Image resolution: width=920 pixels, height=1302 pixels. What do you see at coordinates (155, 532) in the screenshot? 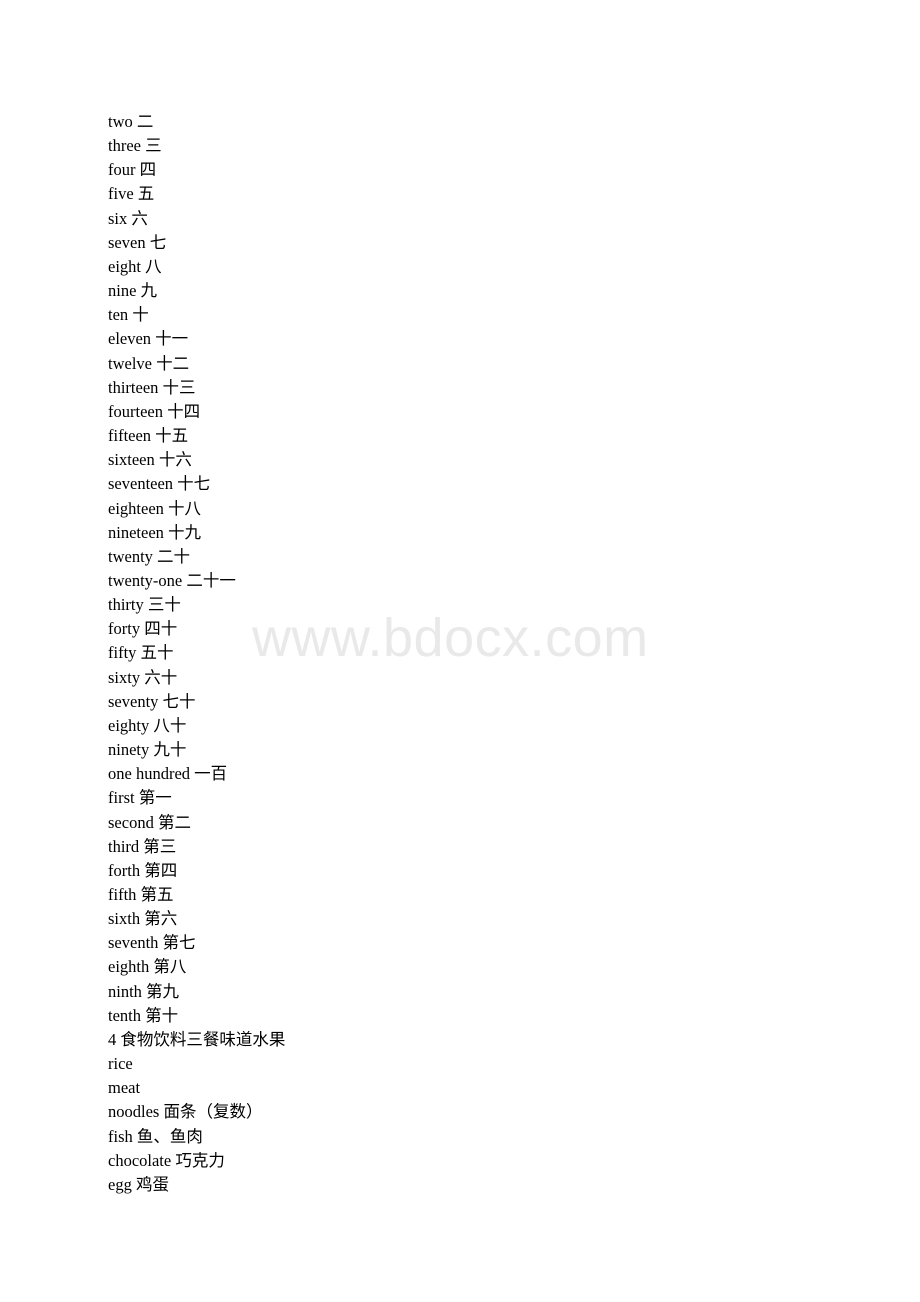
I see `vocab-line: nineteen 十九` at bounding box center [155, 532].